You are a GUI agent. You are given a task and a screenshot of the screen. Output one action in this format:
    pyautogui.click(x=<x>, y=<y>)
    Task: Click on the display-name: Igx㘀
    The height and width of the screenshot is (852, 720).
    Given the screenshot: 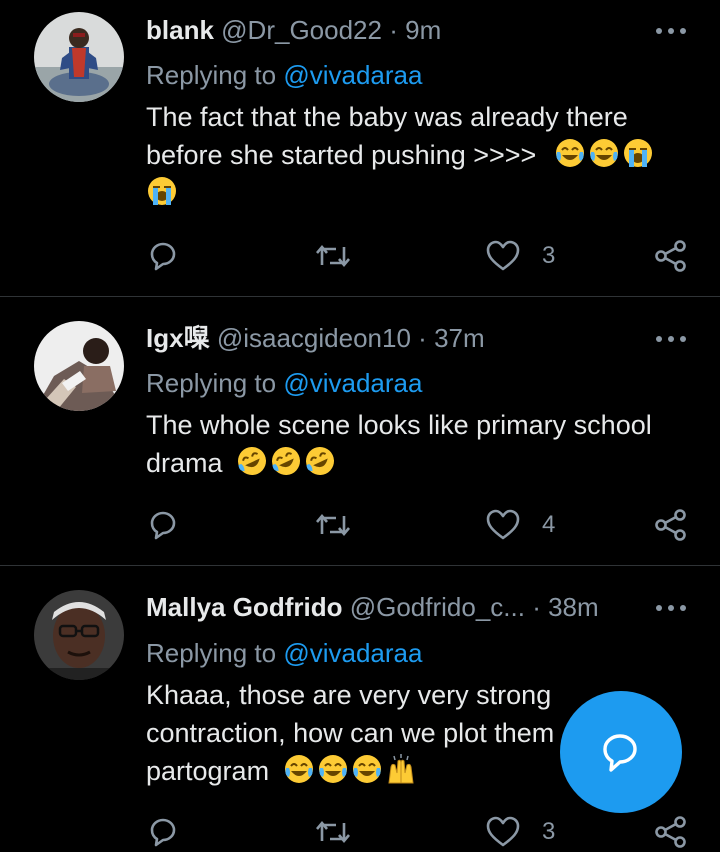 What is the action you would take?
    pyautogui.click(x=178, y=338)
    